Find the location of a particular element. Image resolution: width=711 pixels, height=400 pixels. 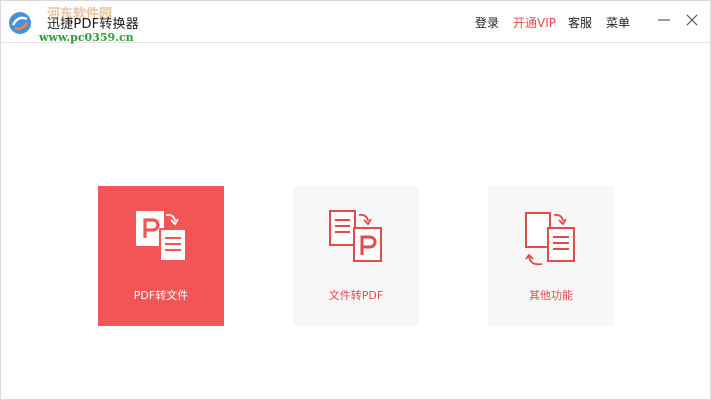

watermark-url: www.pc0359.cn is located at coordinates (86, 37).